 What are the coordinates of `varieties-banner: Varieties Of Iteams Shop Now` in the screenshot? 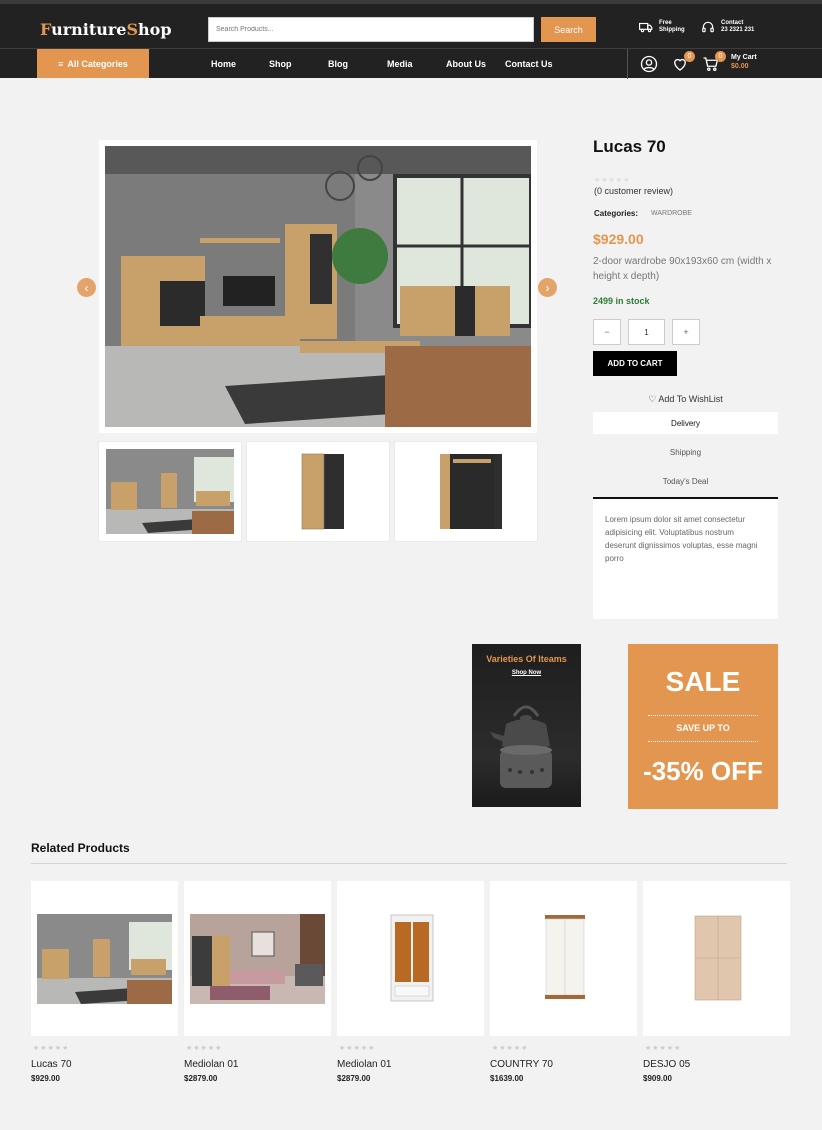 It's located at (526, 725).